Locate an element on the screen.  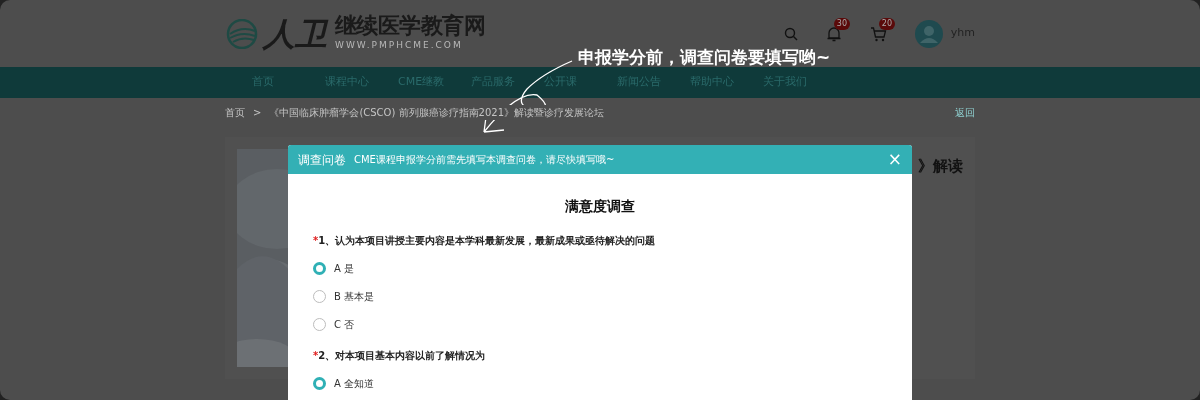
survey-heading: 满意度调查 is located at coordinates (600, 206).